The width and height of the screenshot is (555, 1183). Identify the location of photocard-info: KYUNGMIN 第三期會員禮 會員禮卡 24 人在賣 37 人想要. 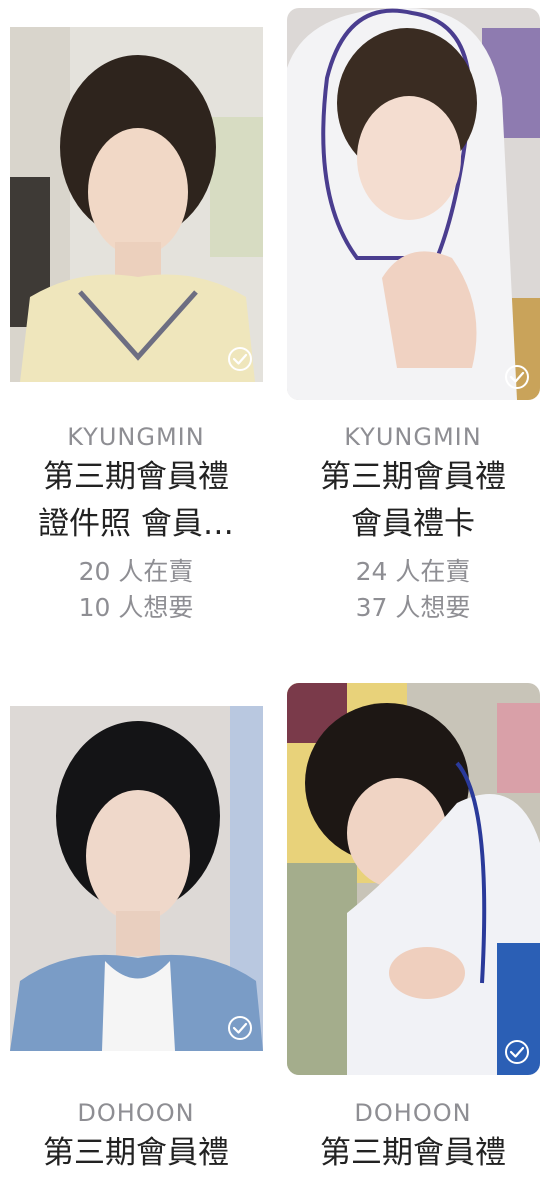
(413, 523).